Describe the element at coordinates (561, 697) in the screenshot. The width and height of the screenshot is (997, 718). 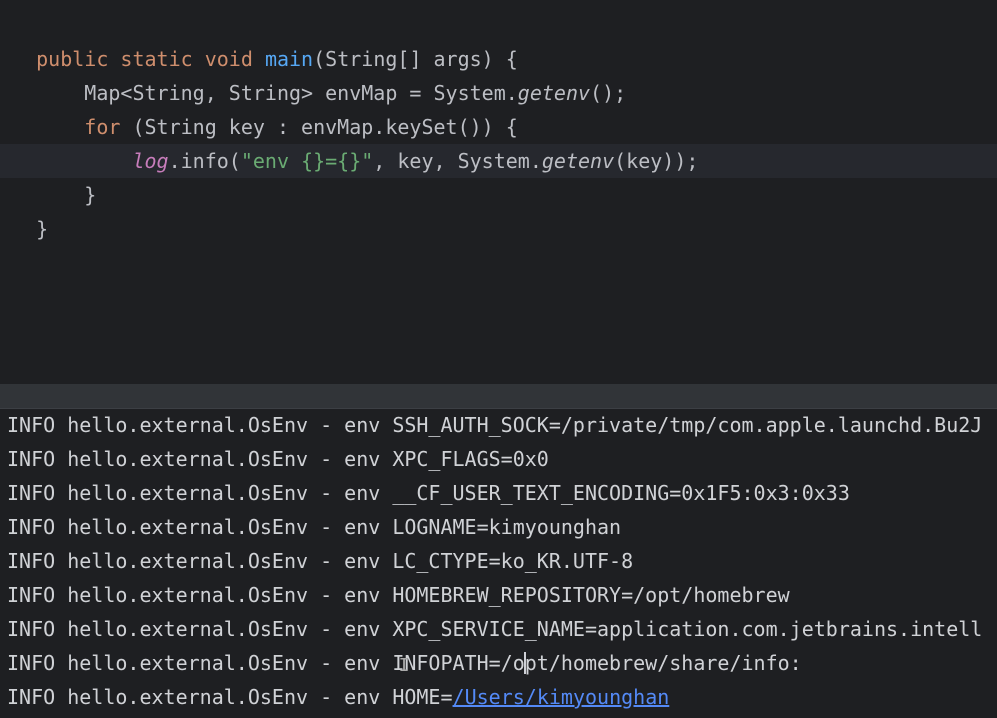
I see `file-path-link: /Users/kimyounghan` at that location.